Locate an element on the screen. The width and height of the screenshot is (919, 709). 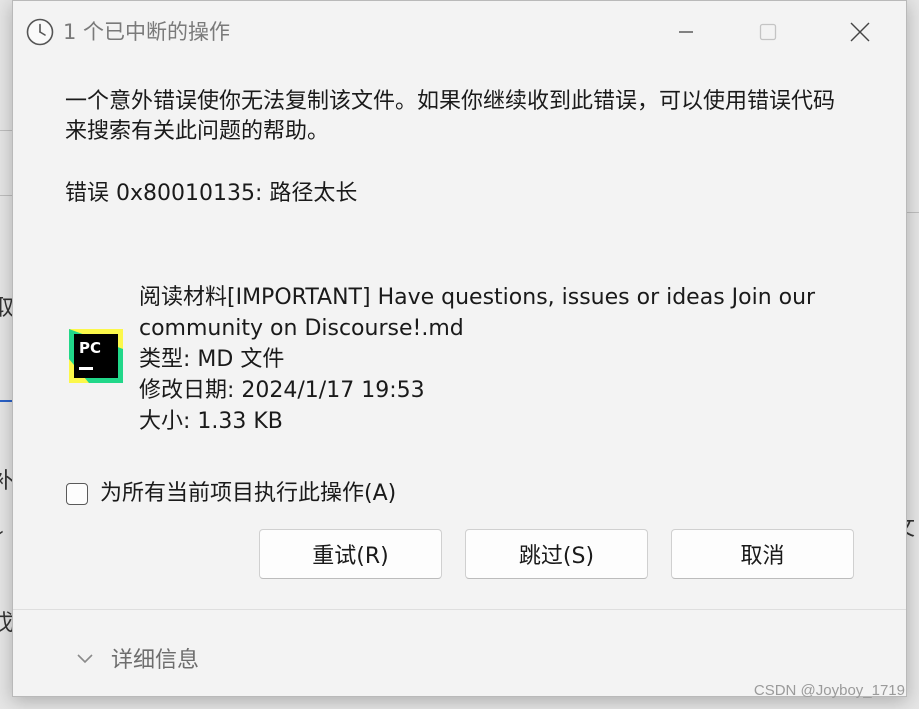
details-toggle: 详细信息 is located at coordinates (137, 658).